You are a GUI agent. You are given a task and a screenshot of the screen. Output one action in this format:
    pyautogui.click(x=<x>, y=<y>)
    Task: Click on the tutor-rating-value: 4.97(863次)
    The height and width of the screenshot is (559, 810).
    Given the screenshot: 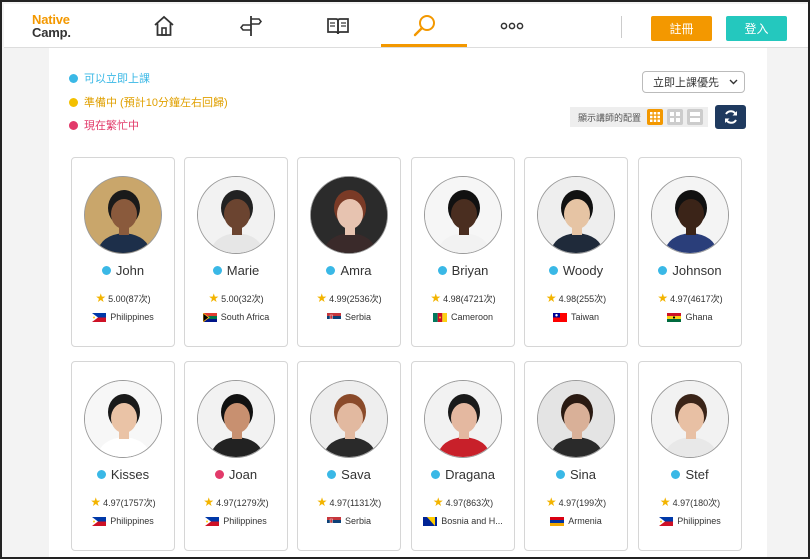 What is the action you would take?
    pyautogui.click(x=469, y=502)
    